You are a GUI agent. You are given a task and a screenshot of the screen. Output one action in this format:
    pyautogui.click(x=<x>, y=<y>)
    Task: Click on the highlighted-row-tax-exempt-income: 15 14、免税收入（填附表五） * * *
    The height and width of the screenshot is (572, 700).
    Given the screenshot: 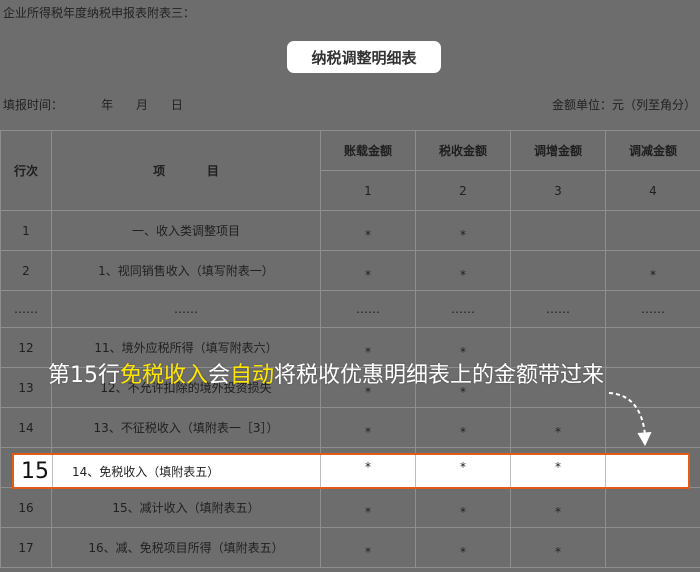 What is the action you would take?
    pyautogui.click(x=351, y=471)
    